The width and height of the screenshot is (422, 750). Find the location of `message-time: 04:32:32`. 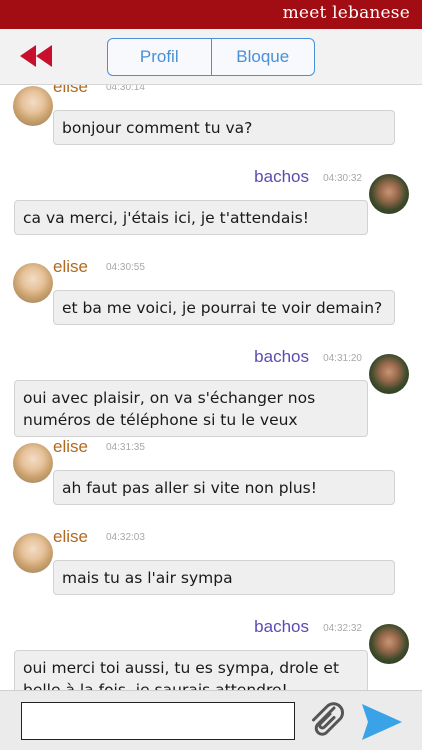

message-time: 04:32:32 is located at coordinates (342, 628).